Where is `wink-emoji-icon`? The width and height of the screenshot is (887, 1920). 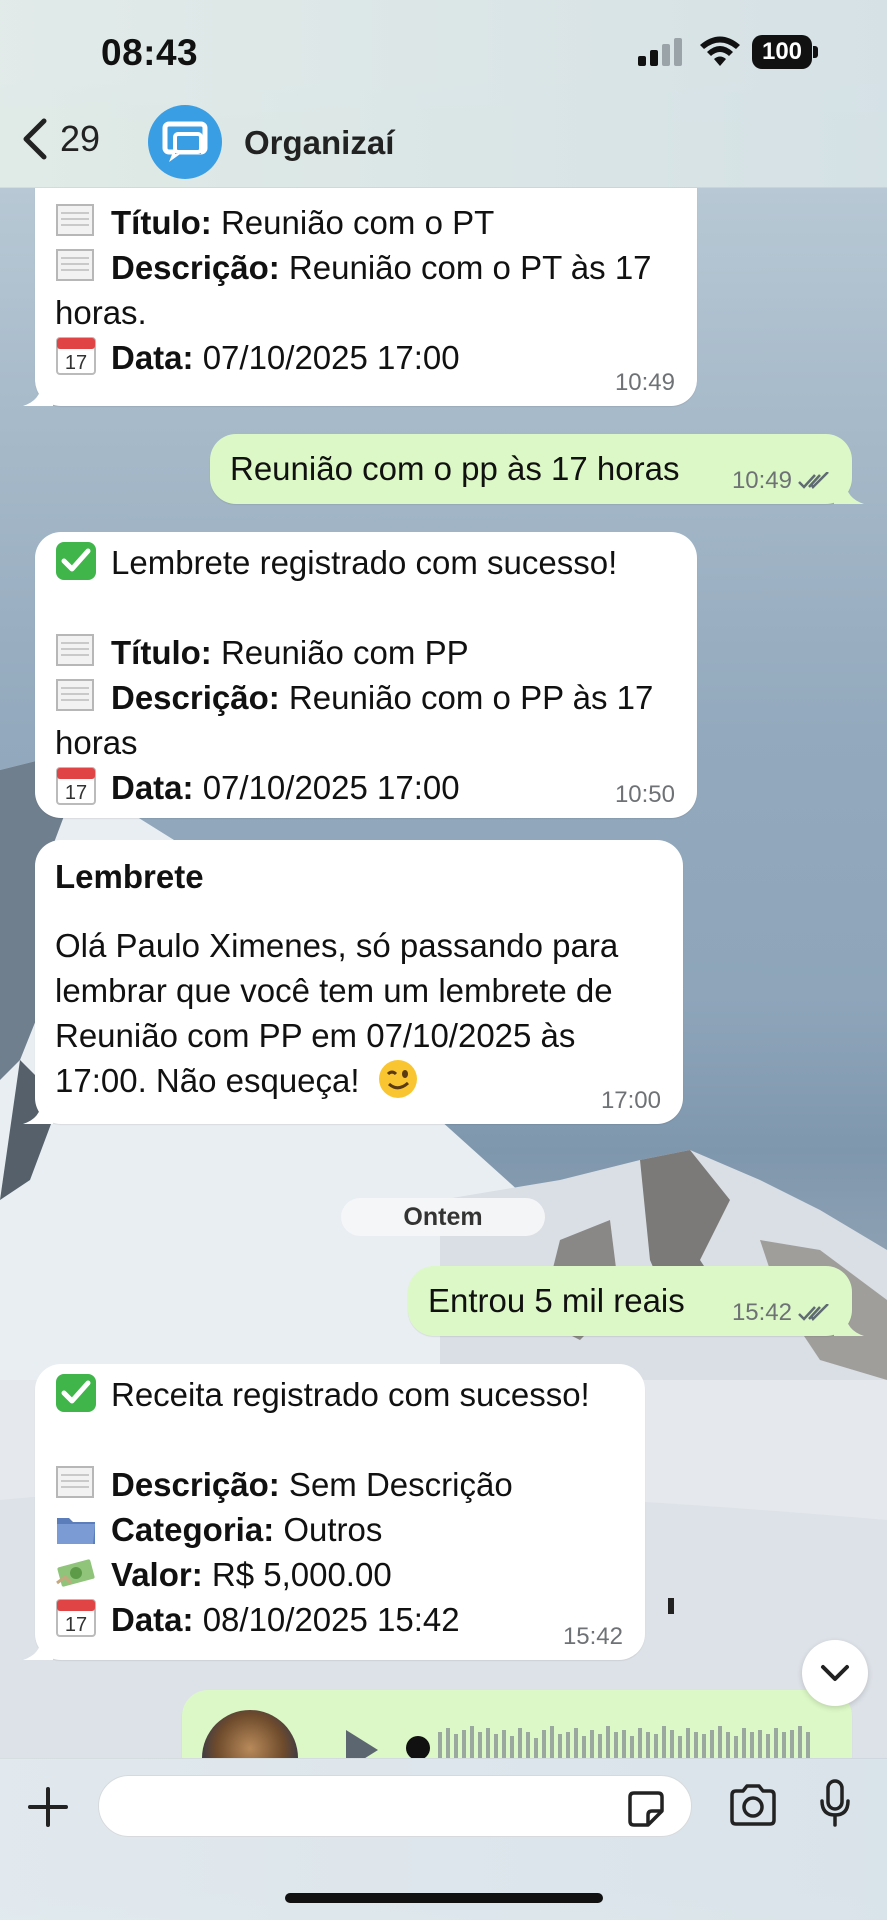
wink-emoji-icon is located at coordinates (397, 1079).